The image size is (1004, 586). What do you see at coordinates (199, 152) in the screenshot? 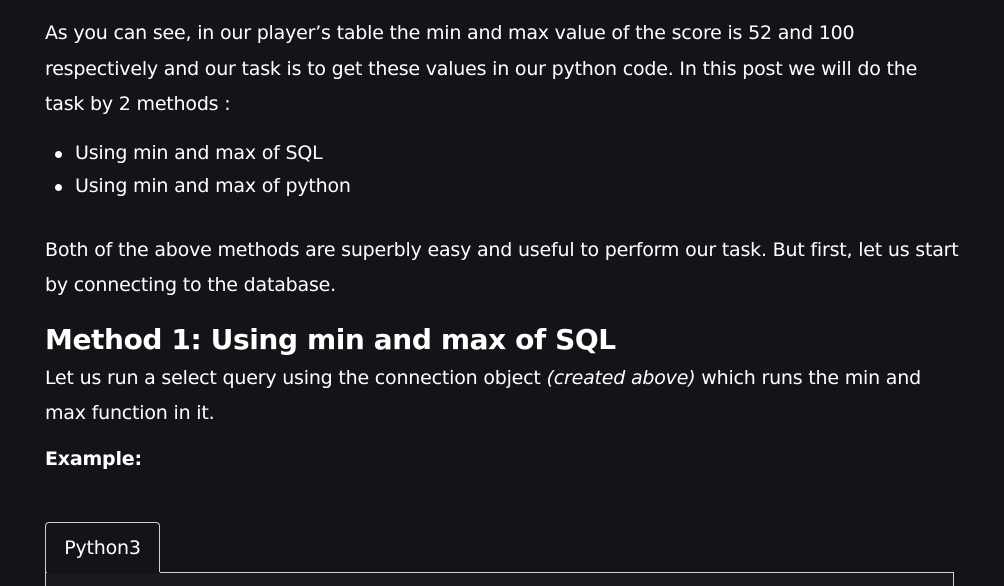
I see `list-item-label: Using min and max of SQL` at bounding box center [199, 152].